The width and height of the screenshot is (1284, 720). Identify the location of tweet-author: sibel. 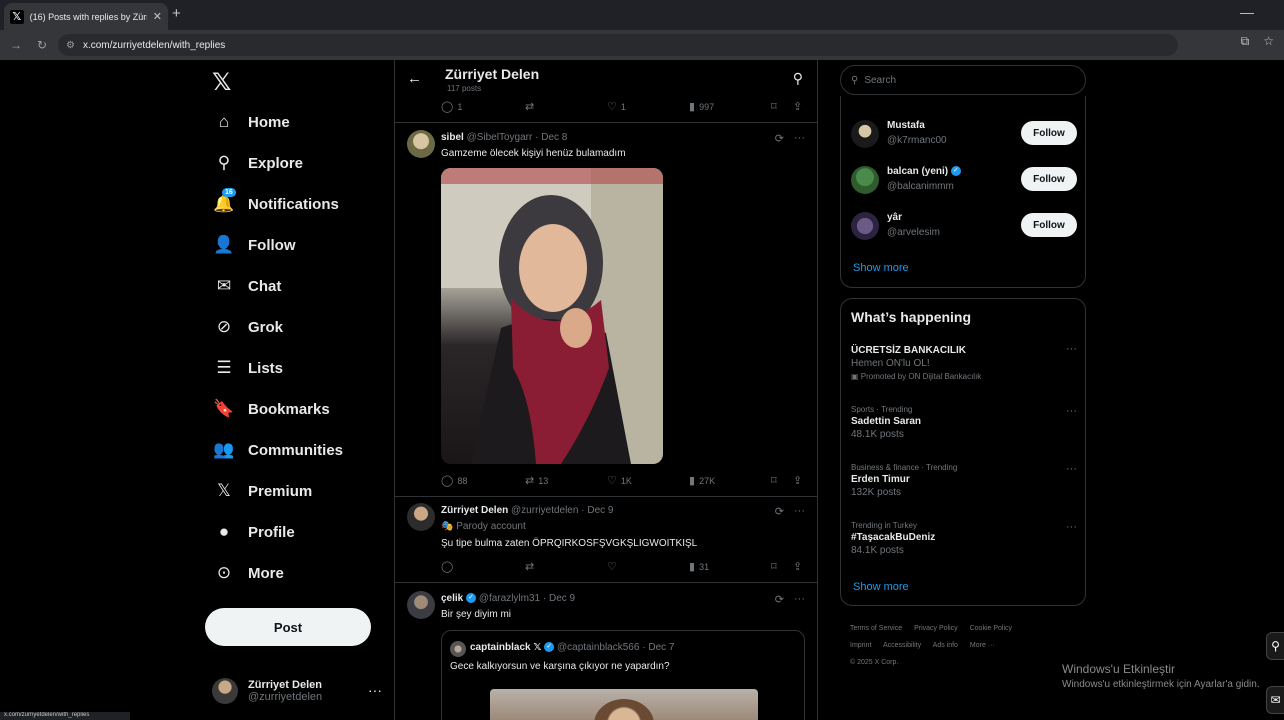
(452, 137).